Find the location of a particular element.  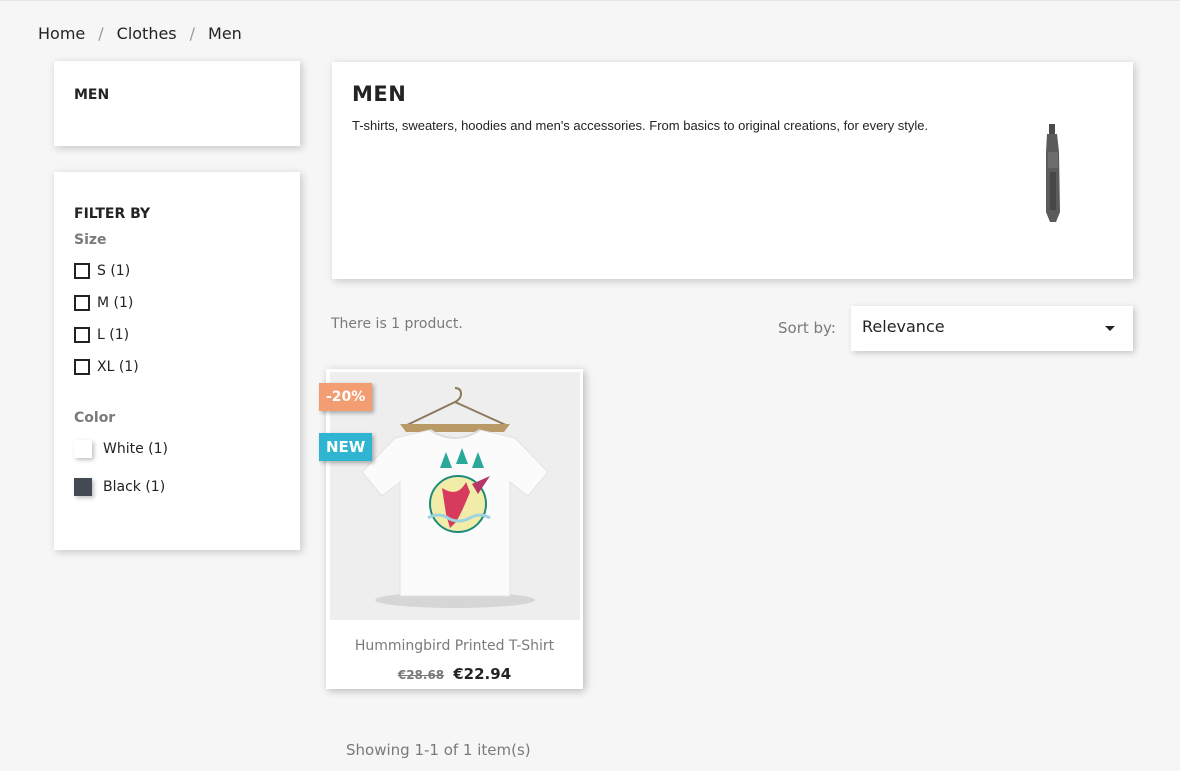

size-filter-label: XL (1) is located at coordinates (118, 367).